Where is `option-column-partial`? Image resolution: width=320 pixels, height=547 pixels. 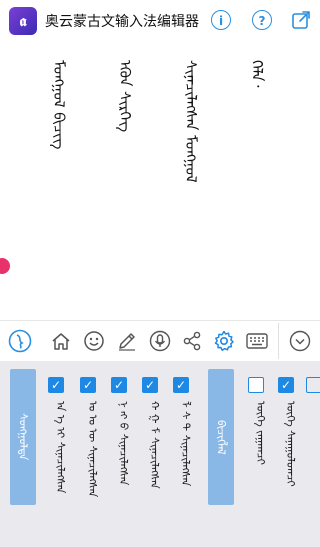 option-column-partial is located at coordinates (313, 385).